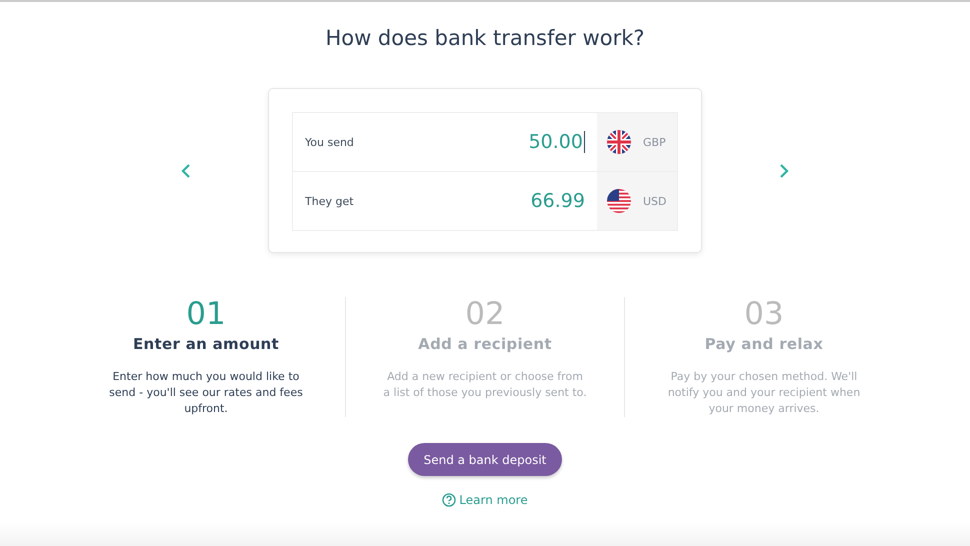 The height and width of the screenshot is (546, 970). I want to click on amount-label: You send, so click(329, 142).